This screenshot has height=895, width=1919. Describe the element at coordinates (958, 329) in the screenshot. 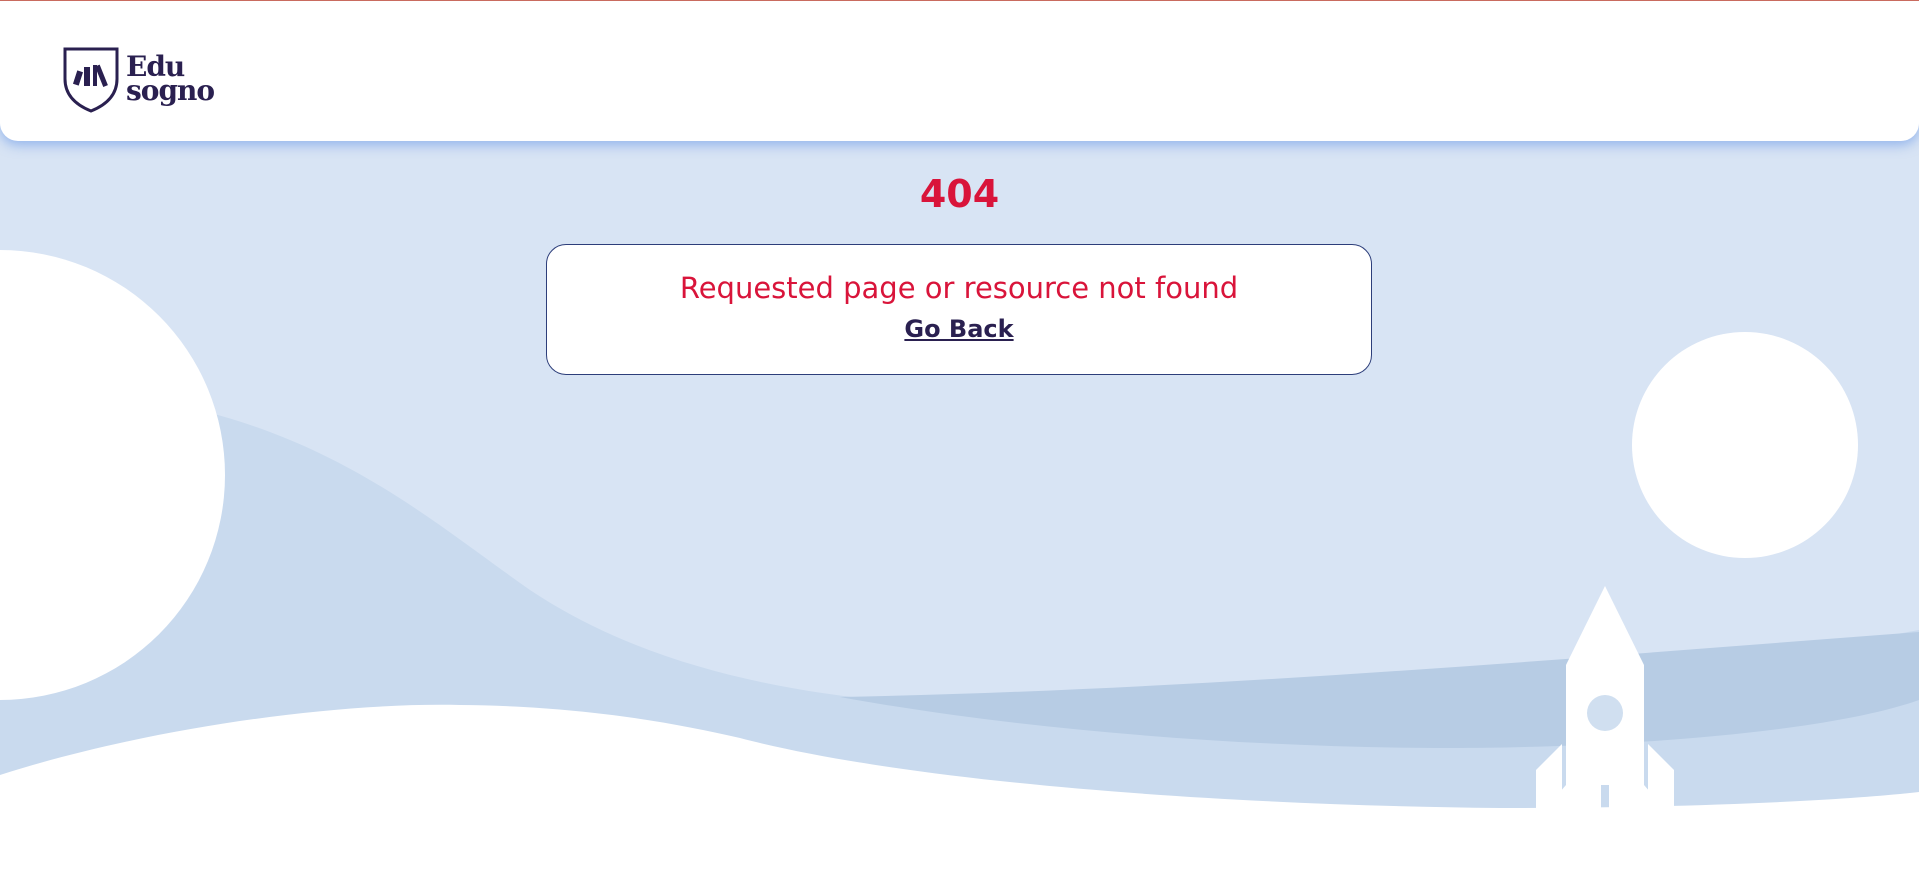

I see `go-back-link: Go Back` at that location.